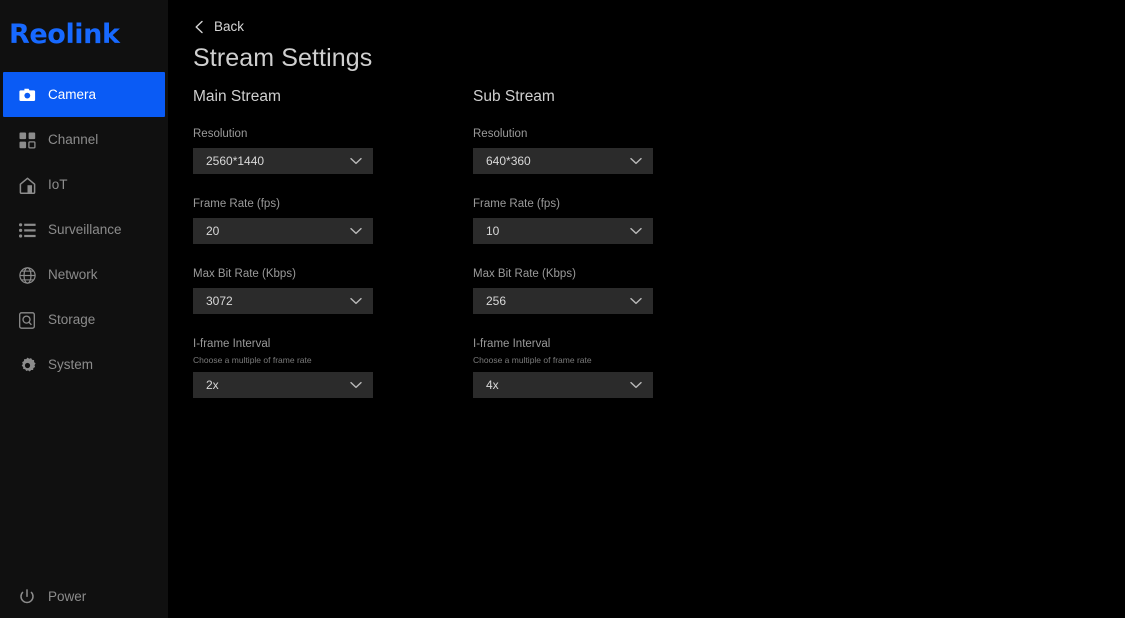  I want to click on main-stream-frame-rate-field: Frame Rate (fps) 20, so click(283, 221).